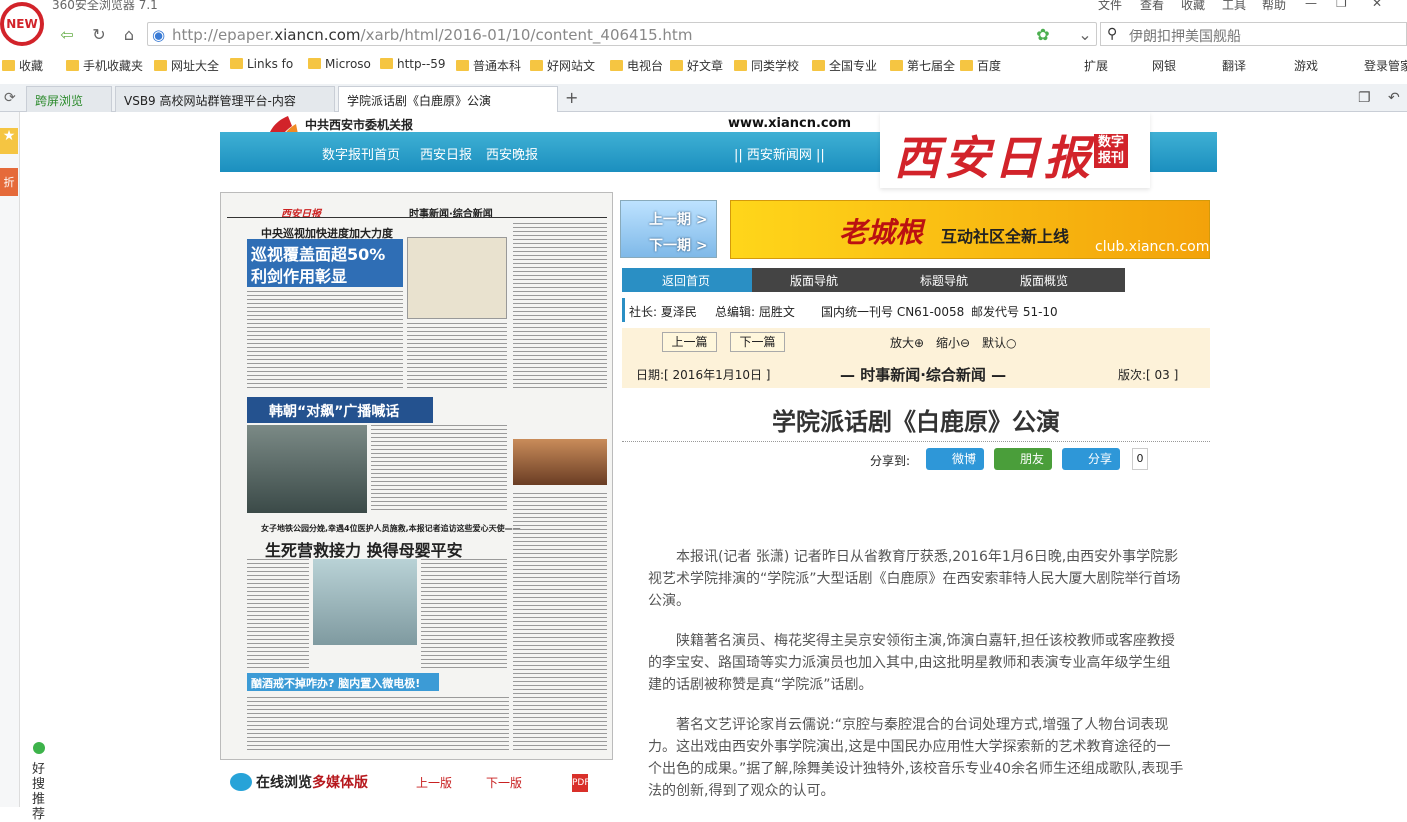  Describe the element at coordinates (1185, 37) in the screenshot. I see `search-text: 伊朗扣押美国舰船` at that location.